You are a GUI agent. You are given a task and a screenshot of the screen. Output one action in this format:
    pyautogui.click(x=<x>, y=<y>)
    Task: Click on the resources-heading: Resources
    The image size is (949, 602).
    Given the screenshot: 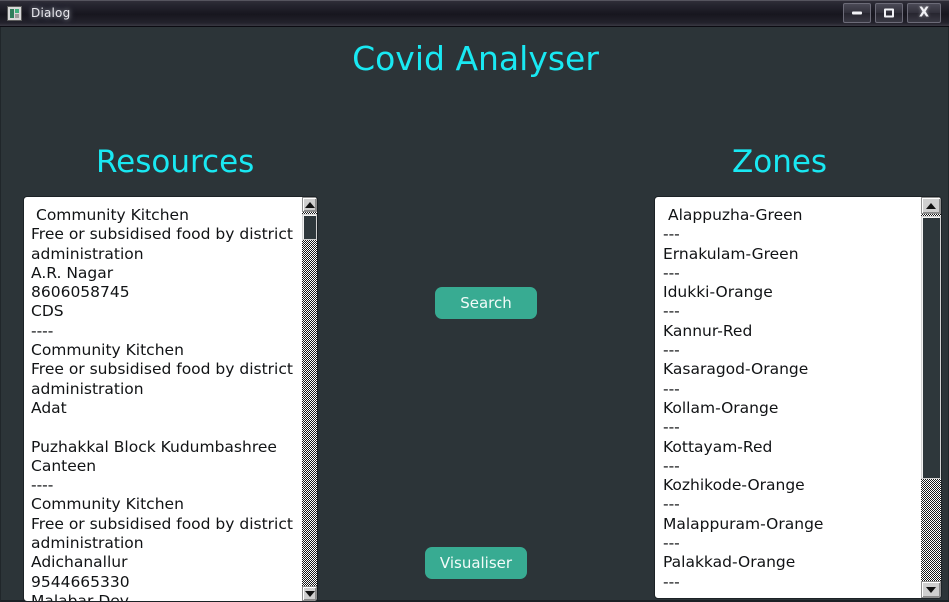 What is the action you would take?
    pyautogui.click(x=175, y=162)
    